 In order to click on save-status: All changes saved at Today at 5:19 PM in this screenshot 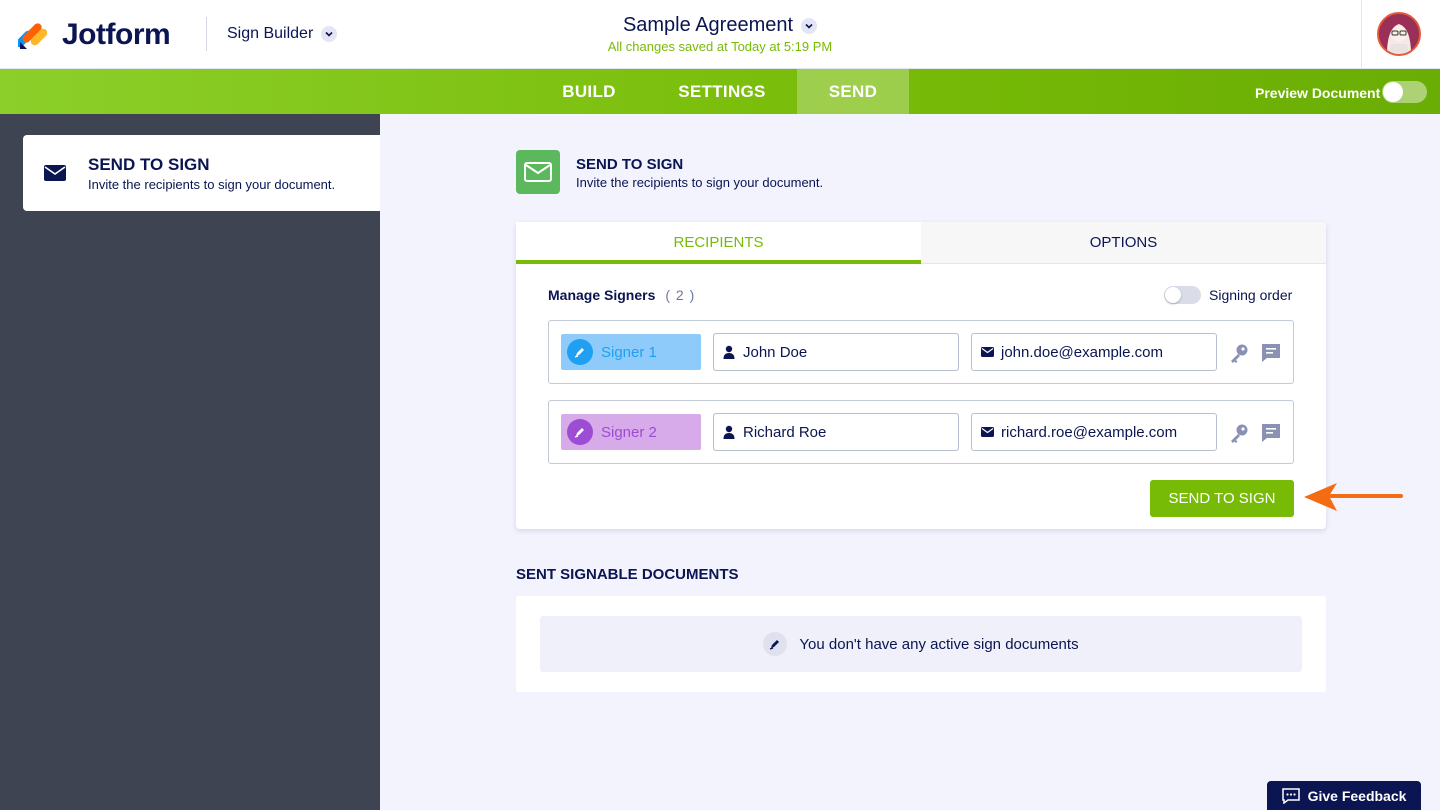, I will do `click(720, 46)`.